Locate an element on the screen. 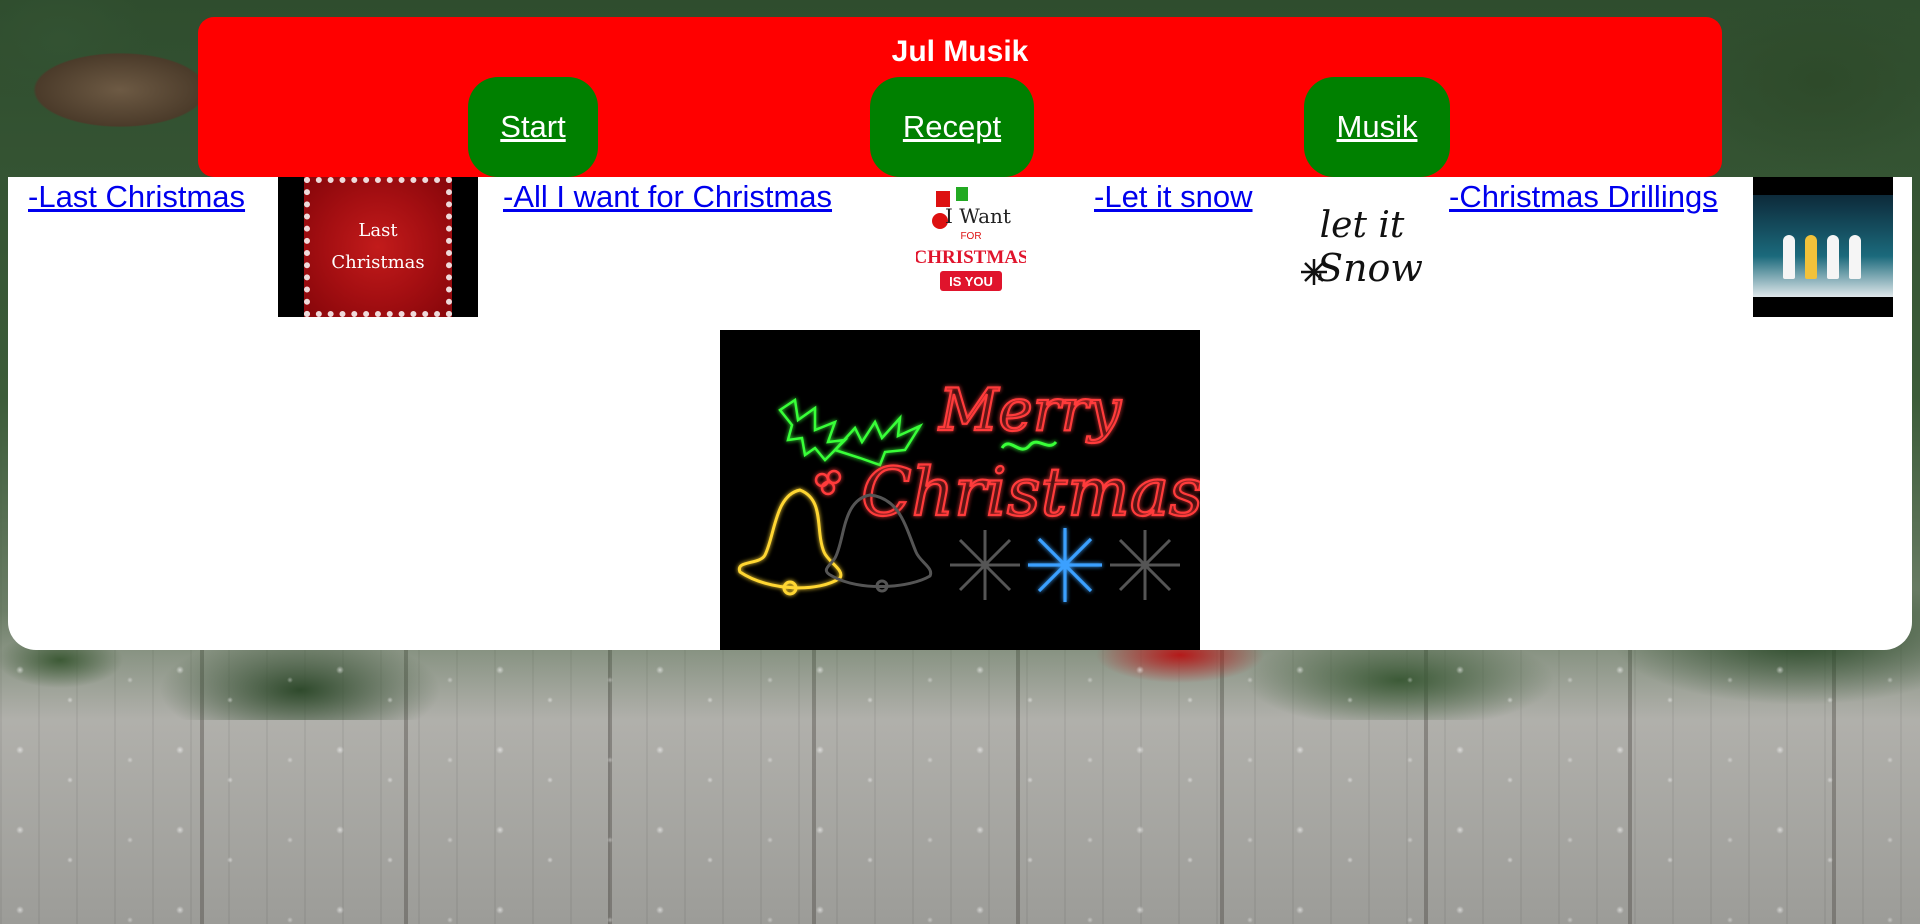  banner-line-christmas: Christmas is located at coordinates (1030, 492).